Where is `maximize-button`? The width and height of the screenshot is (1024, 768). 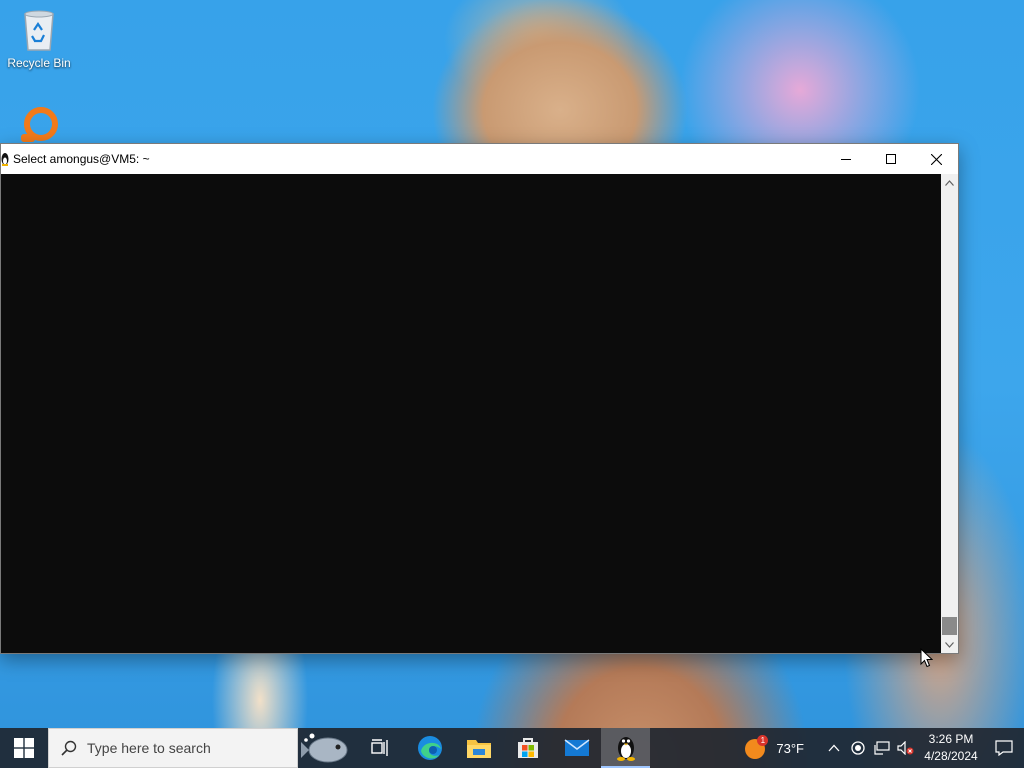
maximize-button is located at coordinates (891, 159).